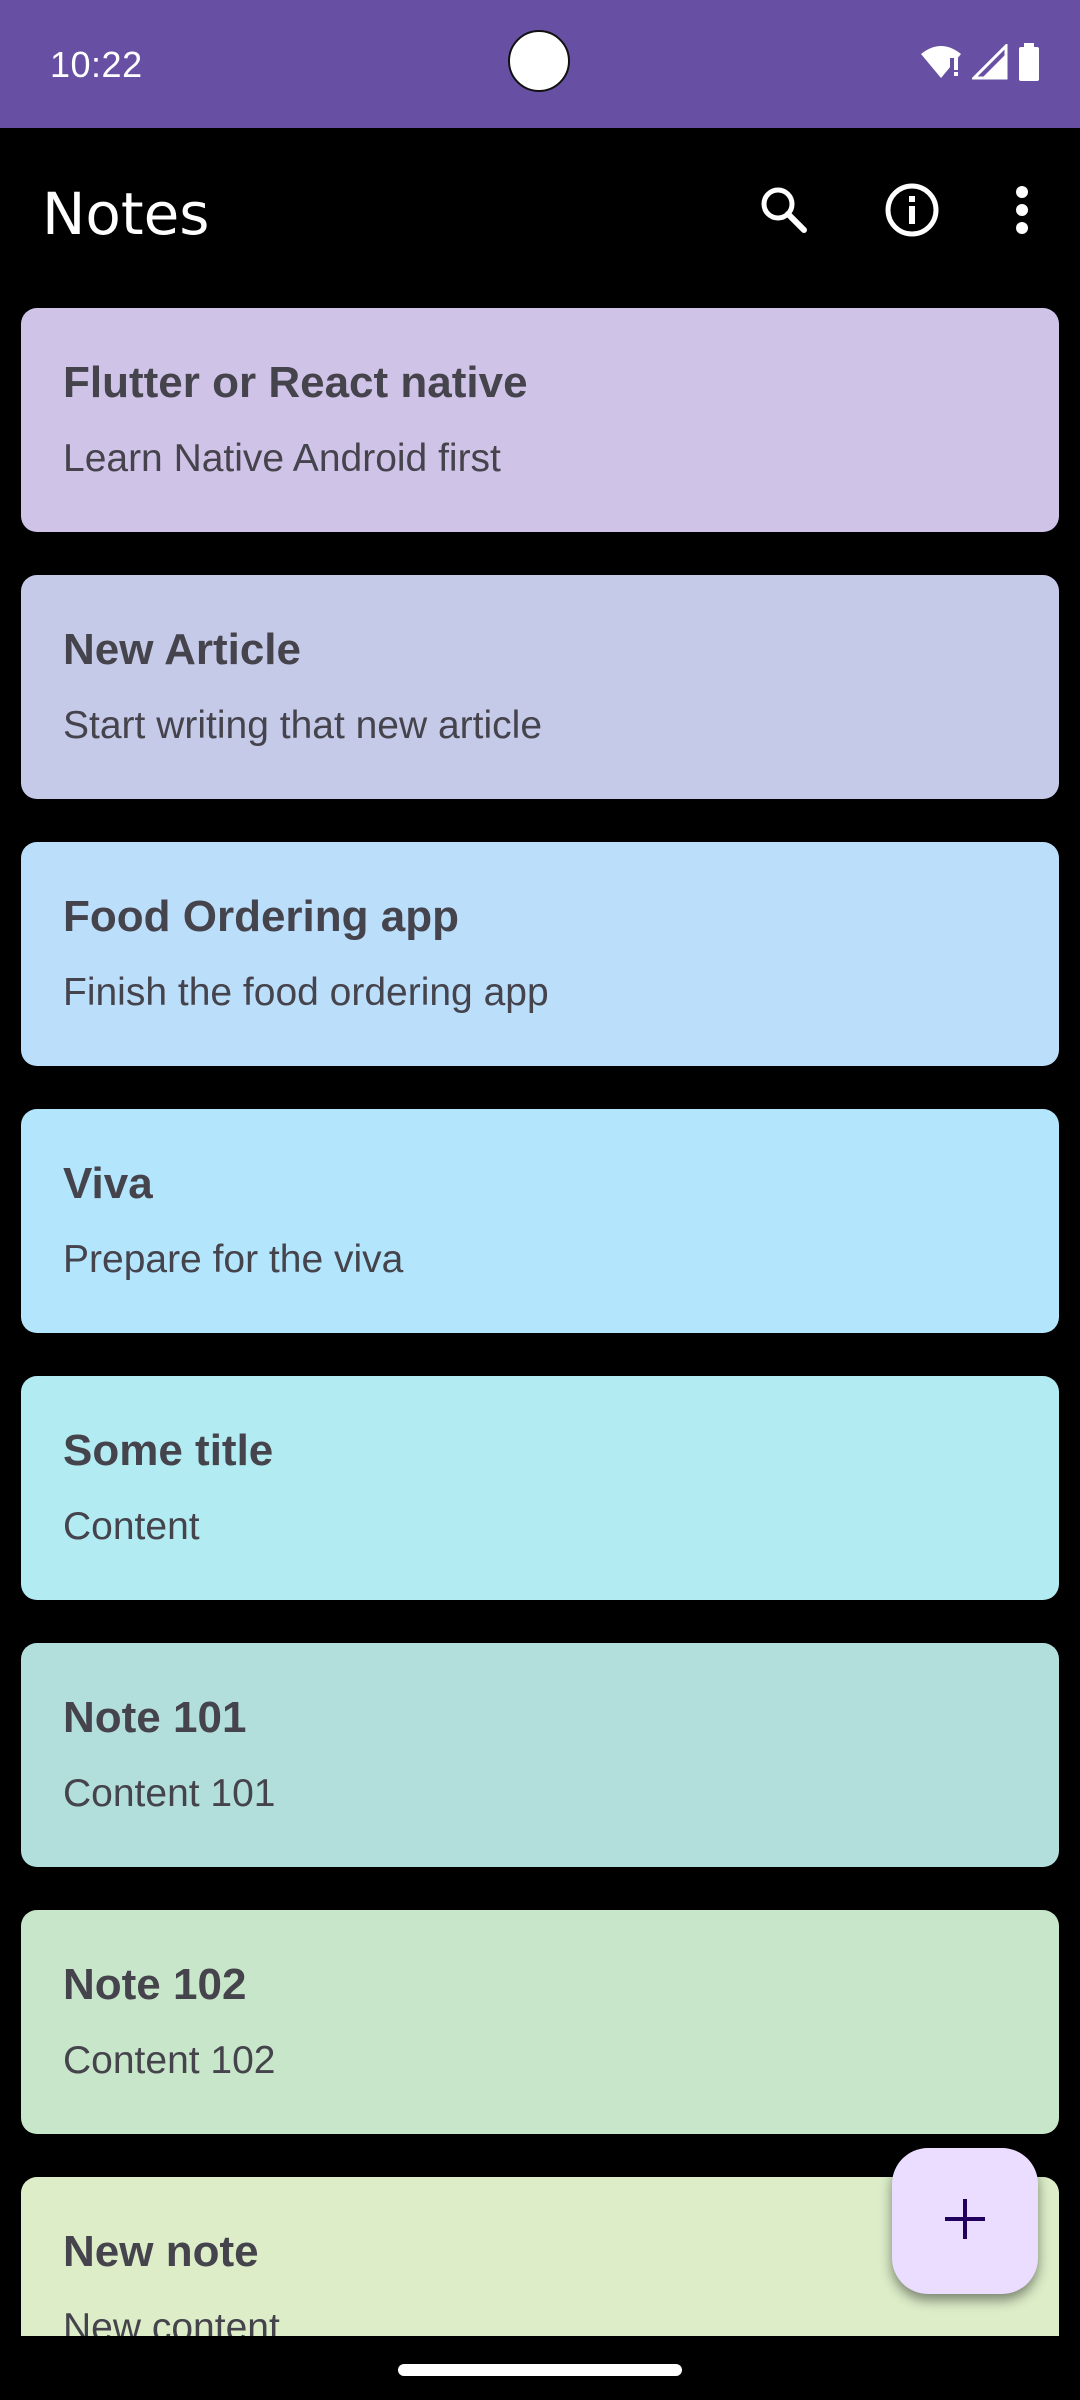 The height and width of the screenshot is (2400, 1080). What do you see at coordinates (261, 916) in the screenshot?
I see `note-title: Food Ordering app` at bounding box center [261, 916].